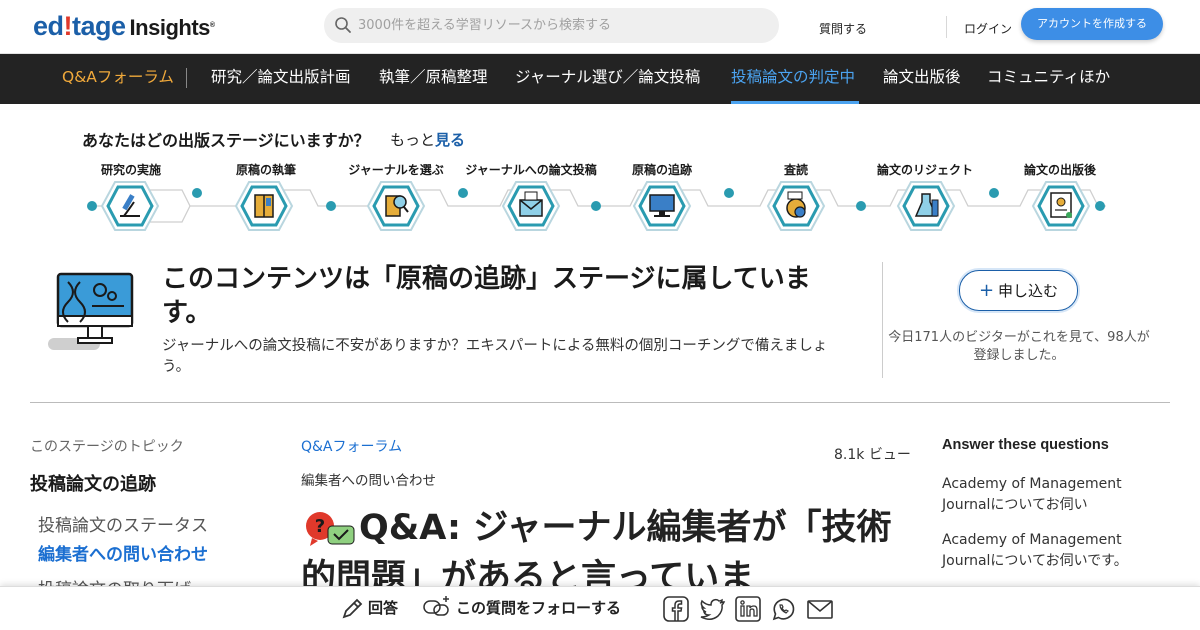 Image resolution: width=1200 pixels, height=630 pixels. Describe the element at coordinates (600, 402) in the screenshot. I see `section-divider` at that location.